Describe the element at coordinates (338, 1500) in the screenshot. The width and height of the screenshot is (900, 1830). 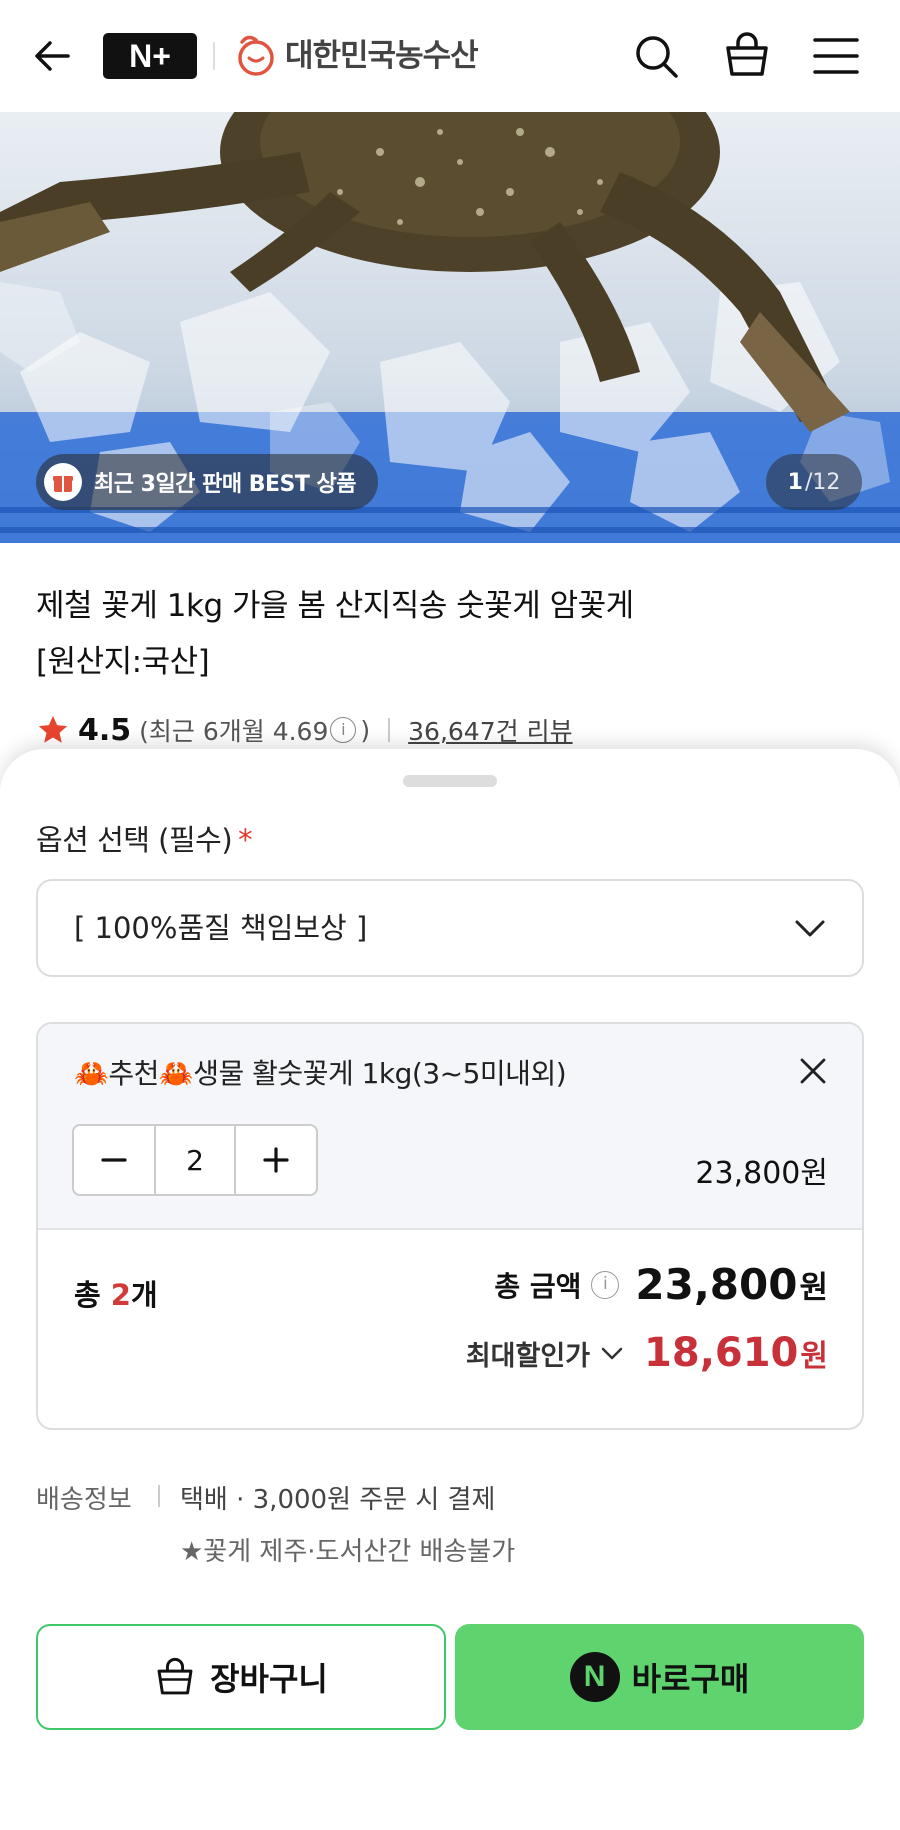
I see `shipping-text: 택배 · 3,000원 주문 시 결제` at that location.